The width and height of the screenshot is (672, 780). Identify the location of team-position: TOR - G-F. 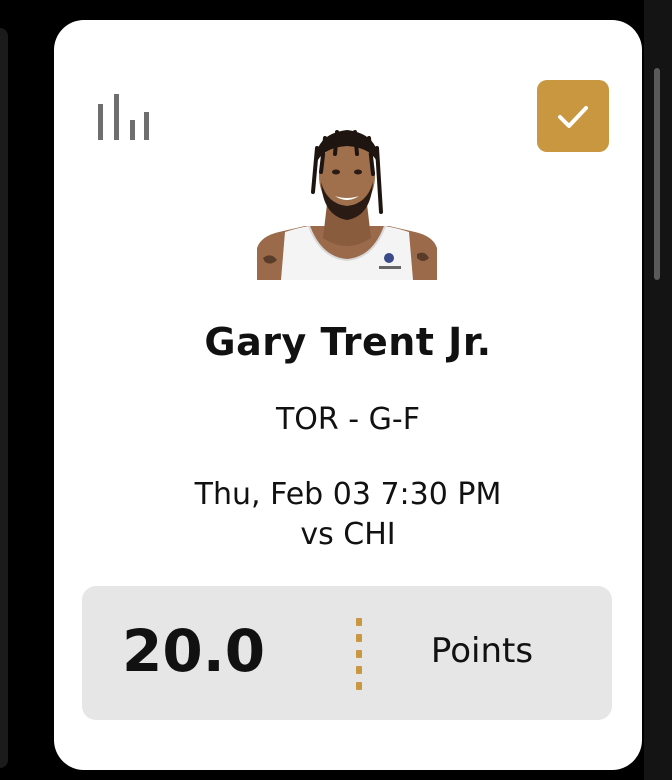
(347, 419).